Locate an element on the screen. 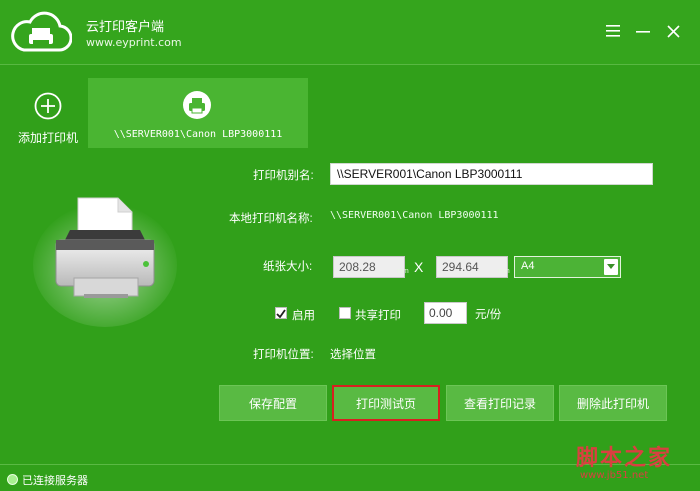  width-unit: mm is located at coordinates (403, 271).